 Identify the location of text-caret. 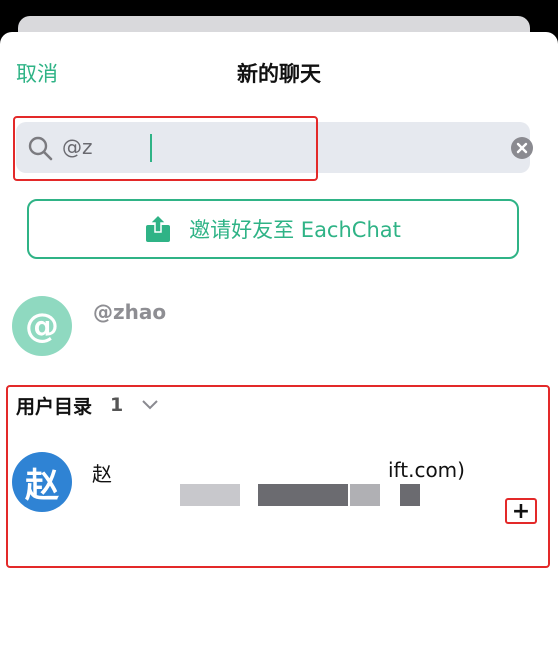
(151, 148).